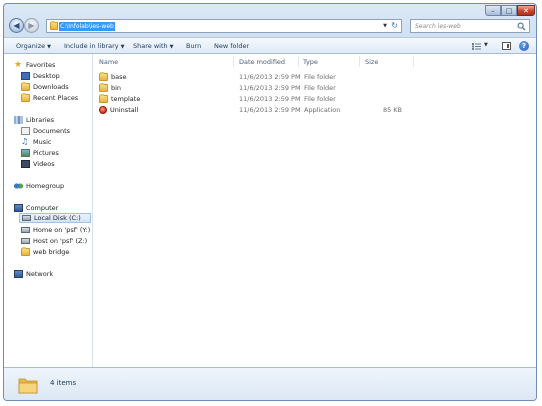 Image resolution: width=542 pixels, height=406 pixels. Describe the element at coordinates (150, 46) in the screenshot. I see `share-with-label: Share with` at that location.